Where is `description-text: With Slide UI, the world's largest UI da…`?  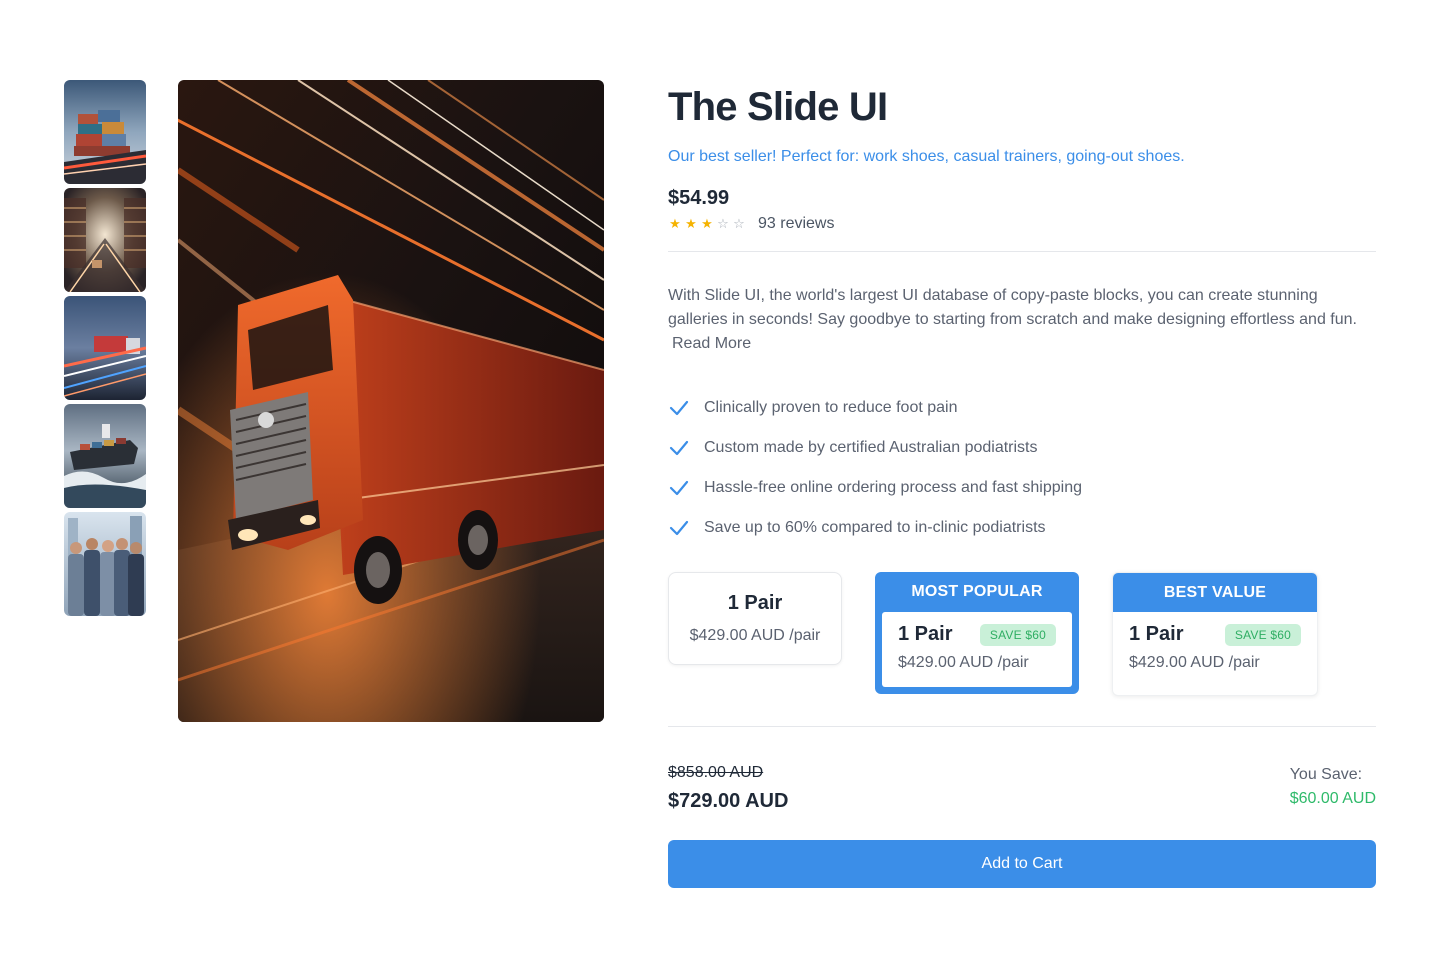
description-text: With Slide UI, the world's largest UI da… is located at coordinates (1012, 307).